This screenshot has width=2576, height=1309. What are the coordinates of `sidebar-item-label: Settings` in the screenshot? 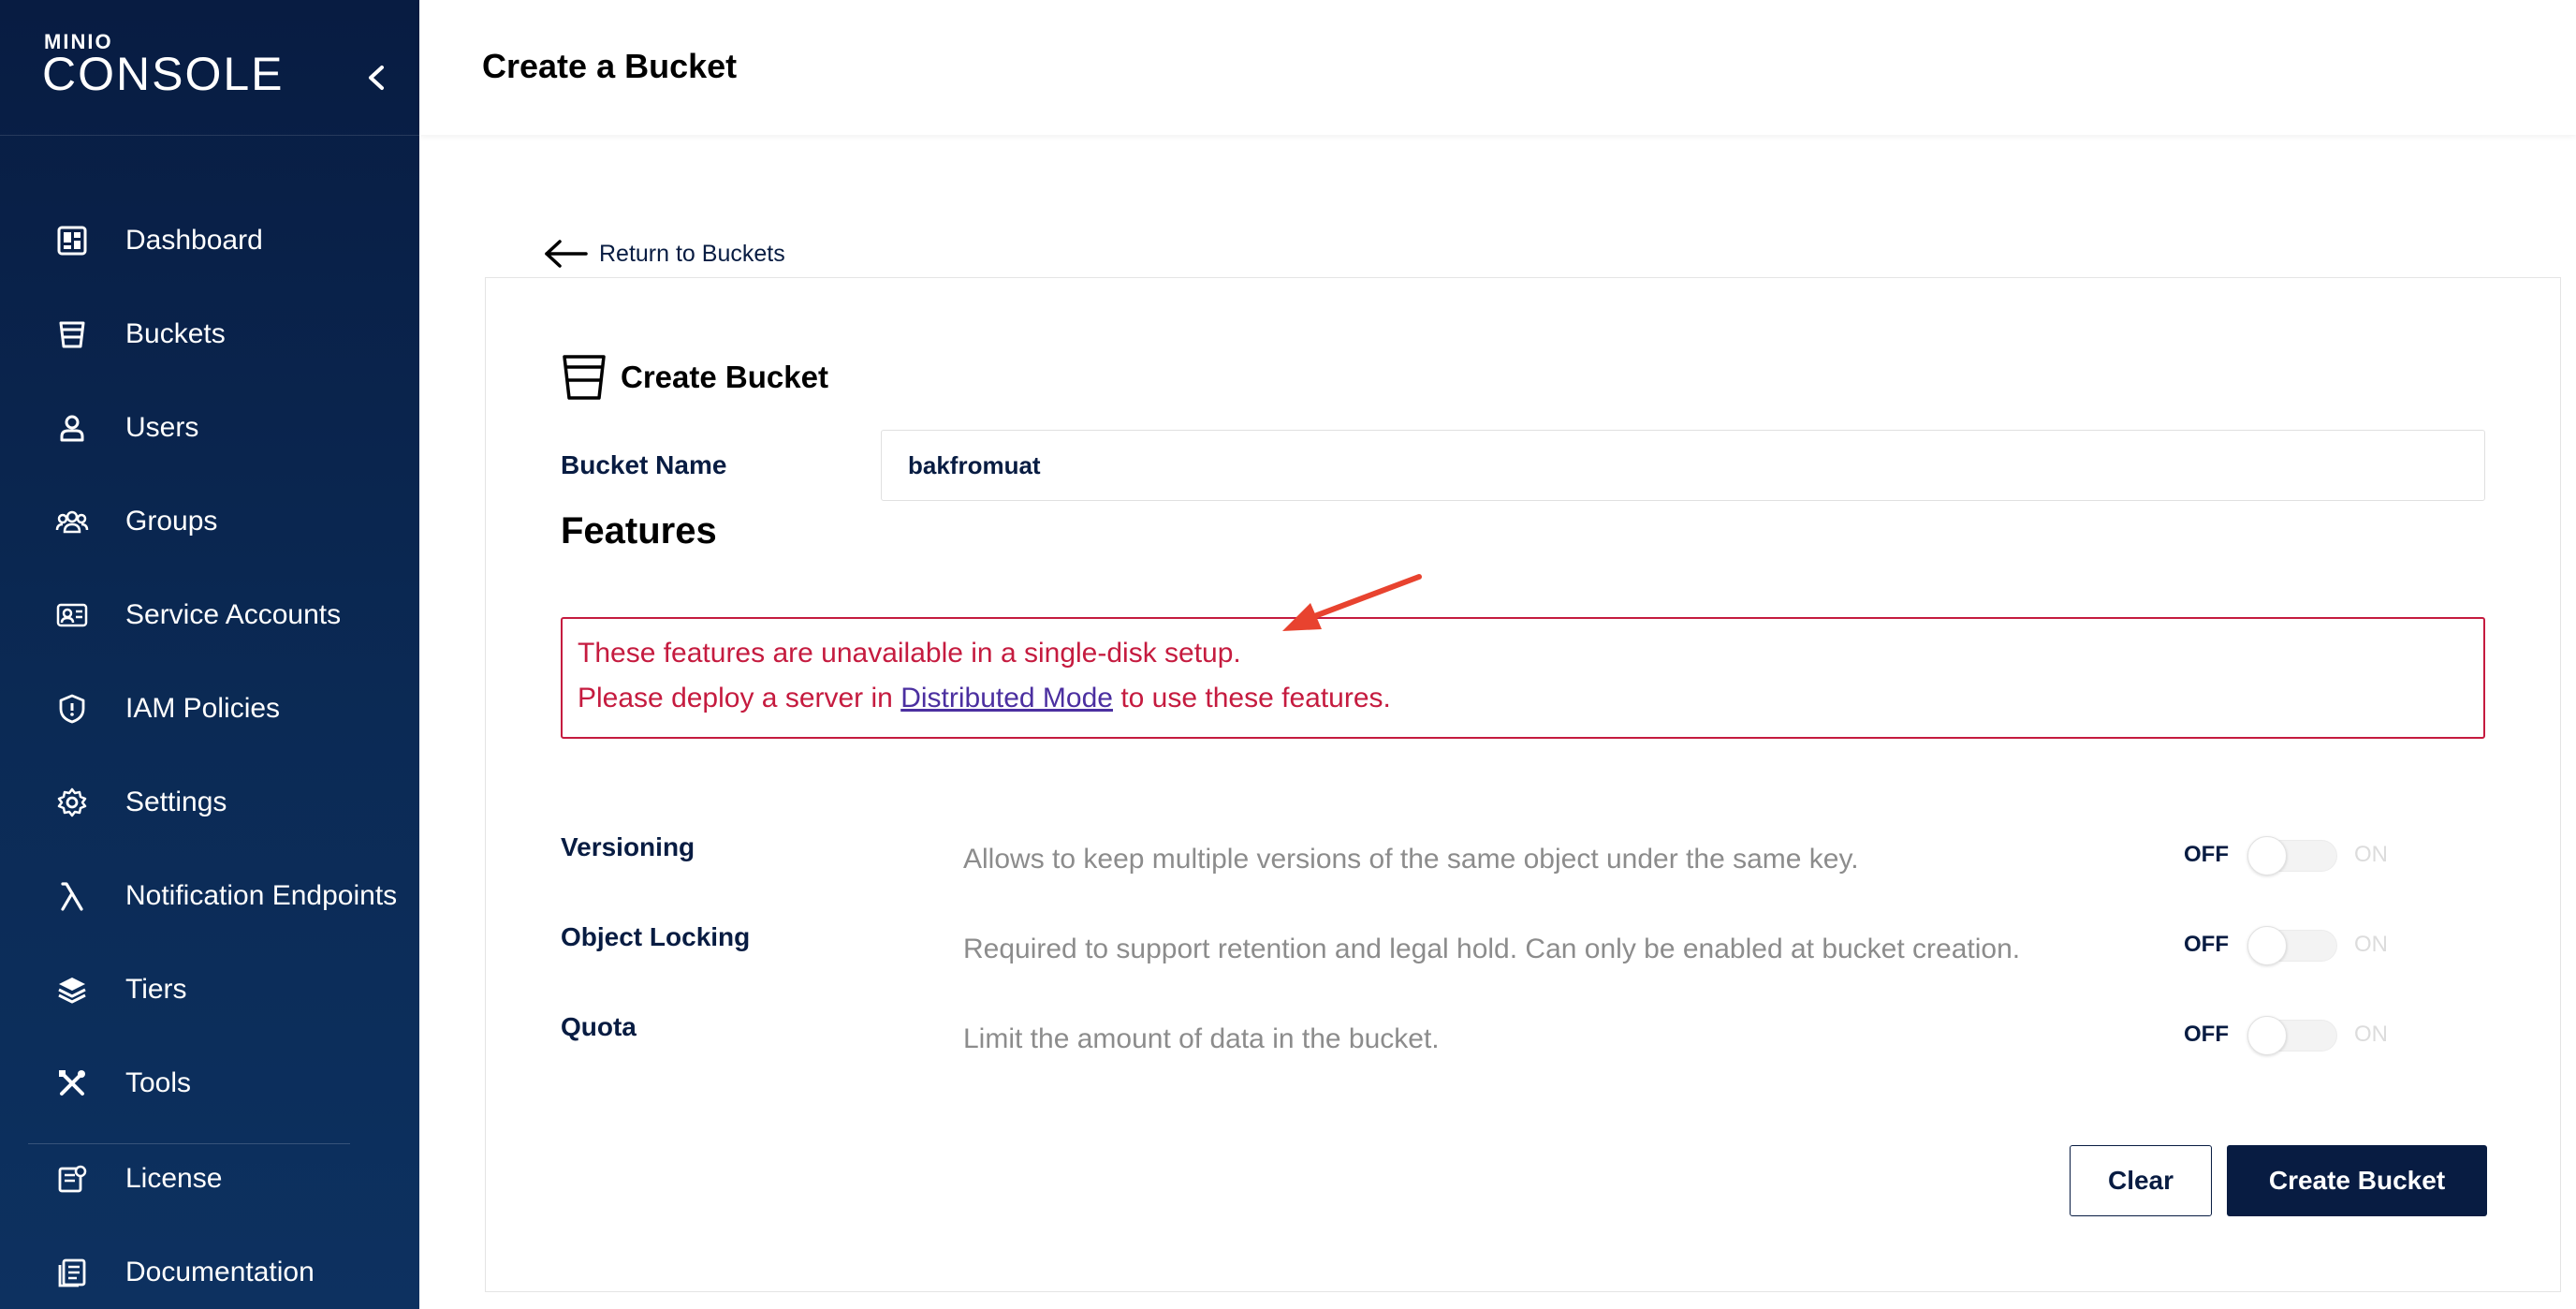 It's located at (176, 802).